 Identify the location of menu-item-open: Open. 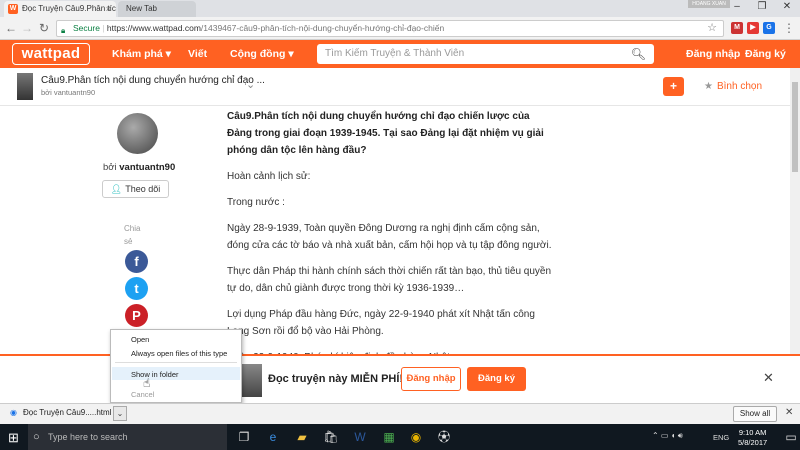
(140, 339).